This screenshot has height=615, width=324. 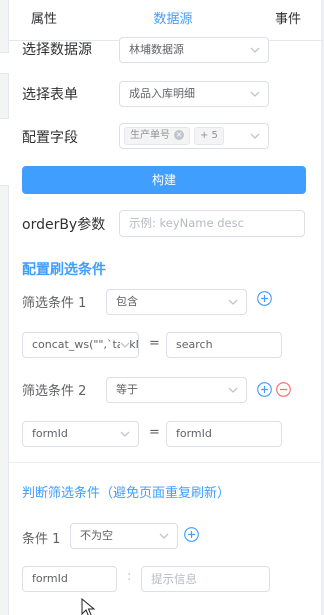 I want to click on datasource-label: 选择数据源, so click(x=57, y=50).